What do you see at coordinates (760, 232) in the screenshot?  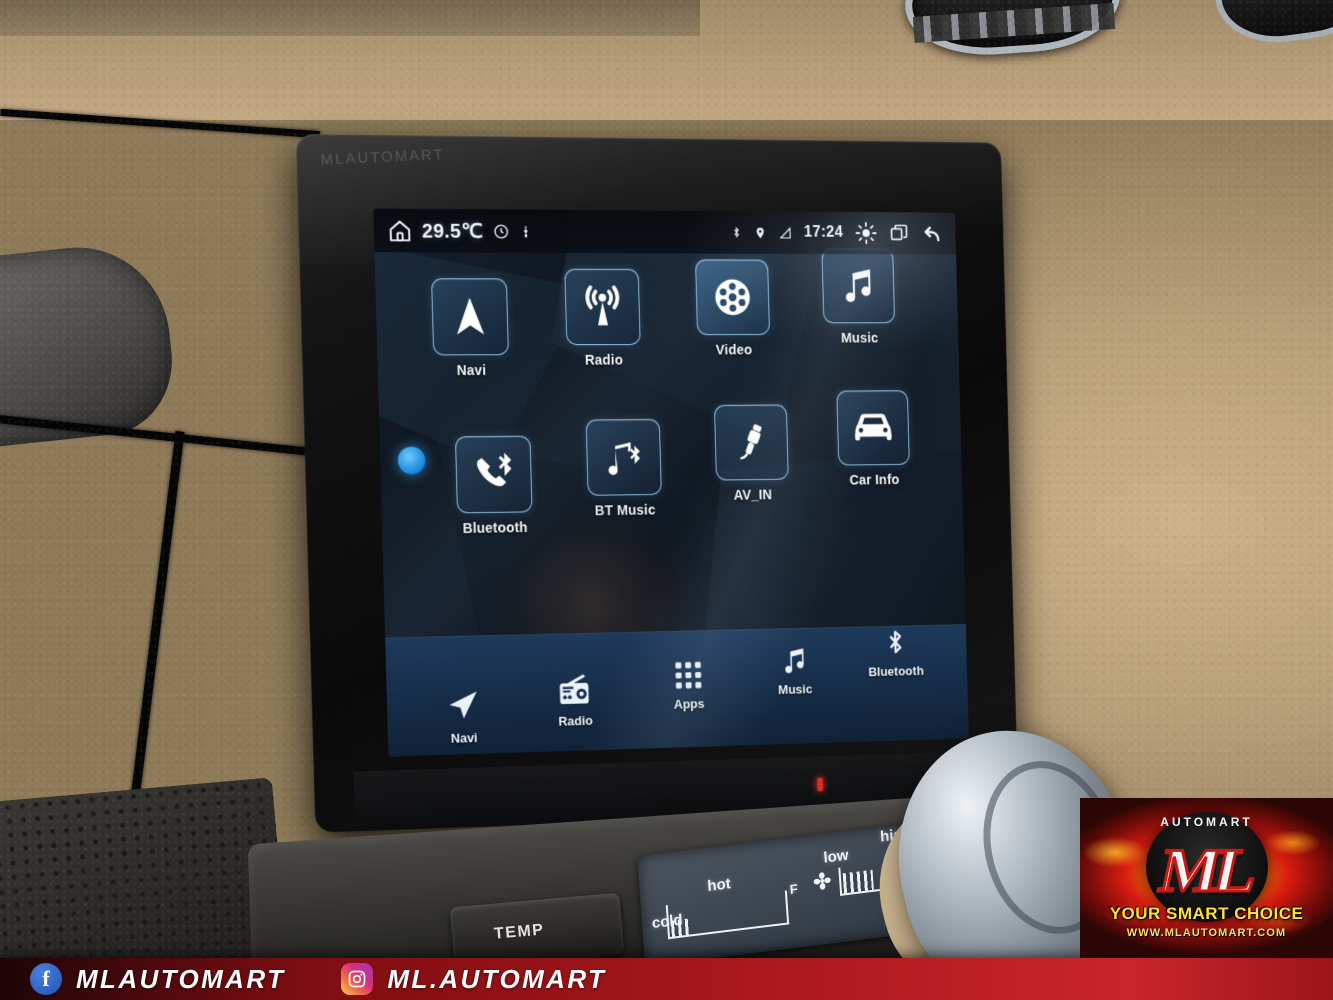 I see `location-pin-icon` at bounding box center [760, 232].